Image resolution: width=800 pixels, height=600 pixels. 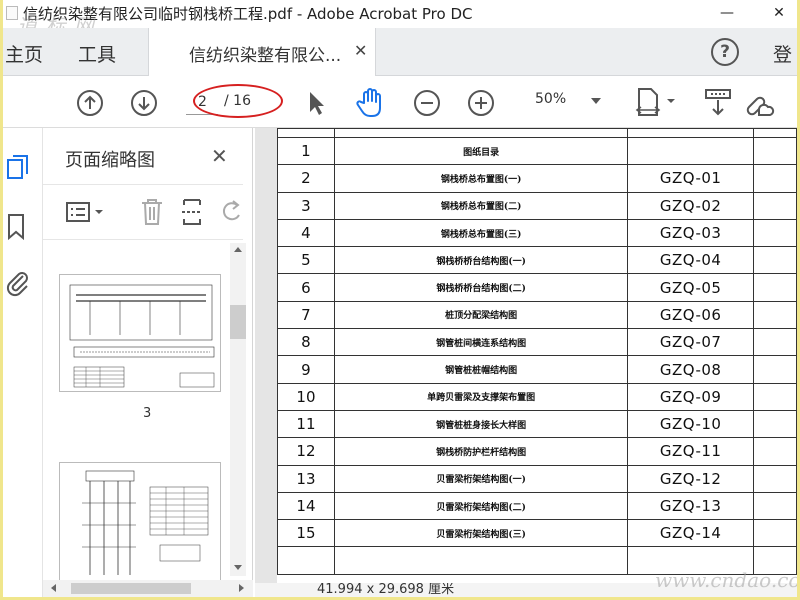 I want to click on table-row: 8 钢管桩间横连系结构图 GZQ-07, so click(x=537, y=342).